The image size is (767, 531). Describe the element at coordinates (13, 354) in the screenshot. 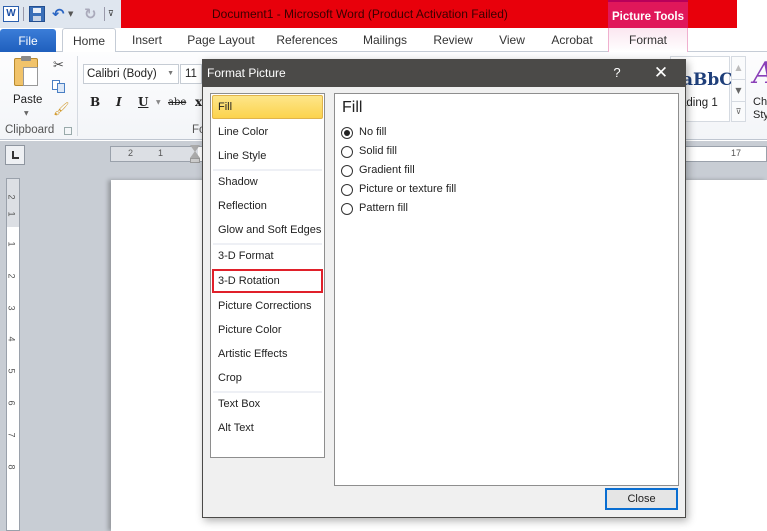

I see `vertical-ruler: 2 1 1 2 3 4 5 6 7 8` at that location.